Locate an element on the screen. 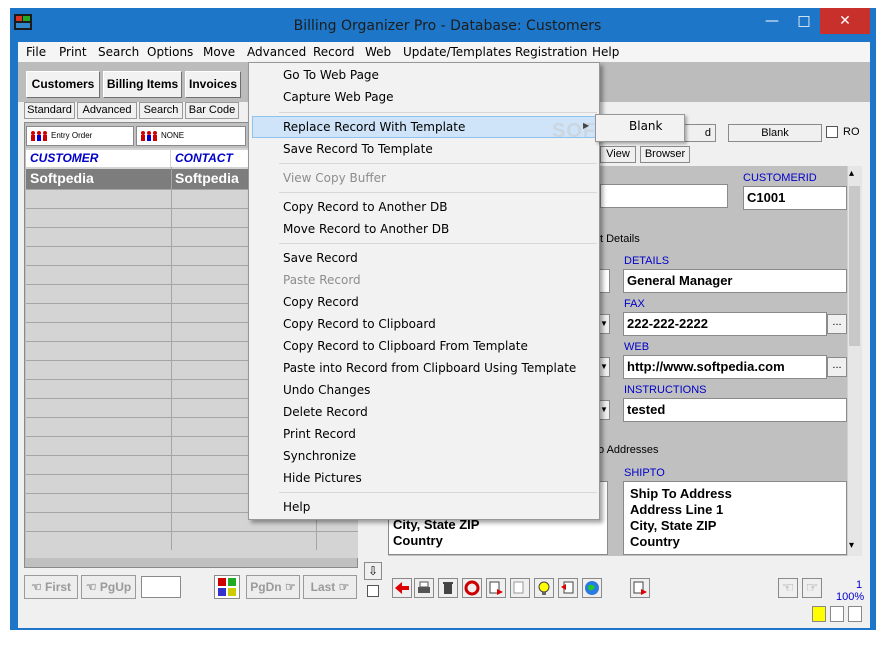  close-icon: ✕ is located at coordinates (845, 21).